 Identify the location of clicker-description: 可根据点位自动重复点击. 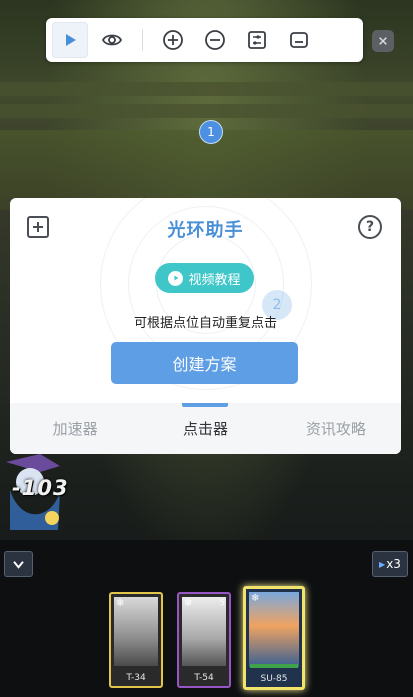
(205, 323).